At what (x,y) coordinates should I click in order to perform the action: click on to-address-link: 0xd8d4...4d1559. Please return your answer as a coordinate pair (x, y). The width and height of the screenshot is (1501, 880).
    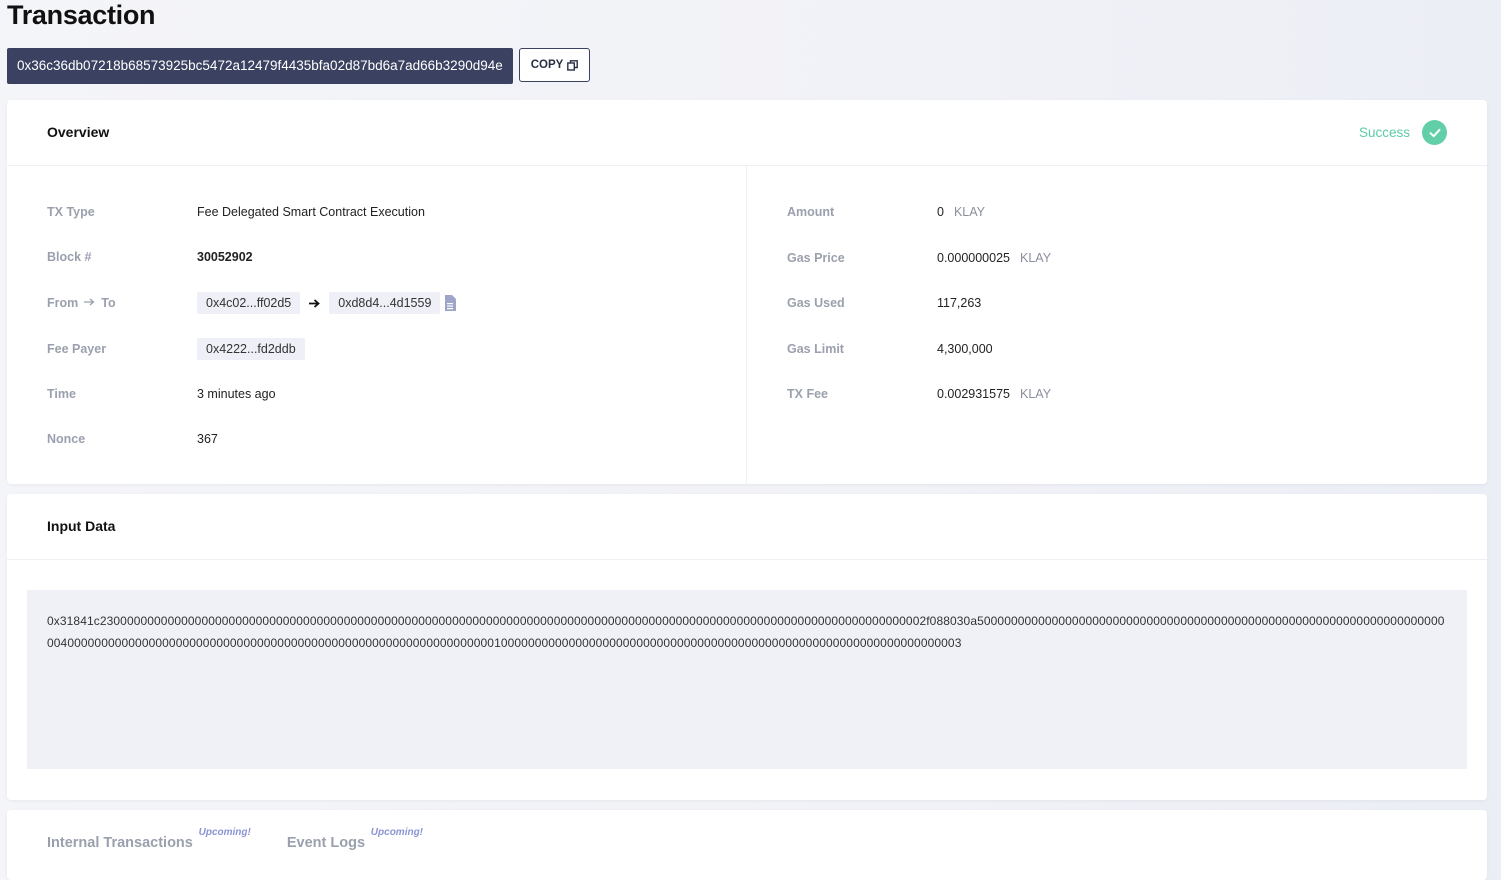
    Looking at the image, I should click on (385, 303).